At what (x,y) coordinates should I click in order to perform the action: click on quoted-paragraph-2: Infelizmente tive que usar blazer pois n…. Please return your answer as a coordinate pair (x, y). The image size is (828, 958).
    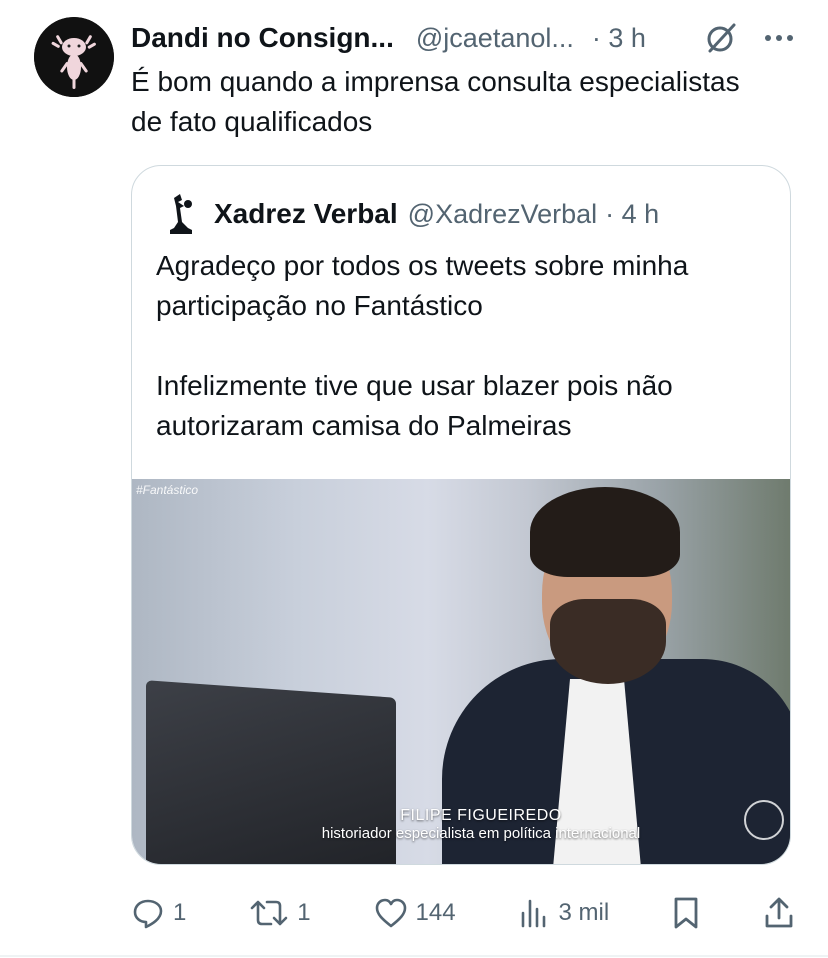
    Looking at the image, I should click on (414, 405).